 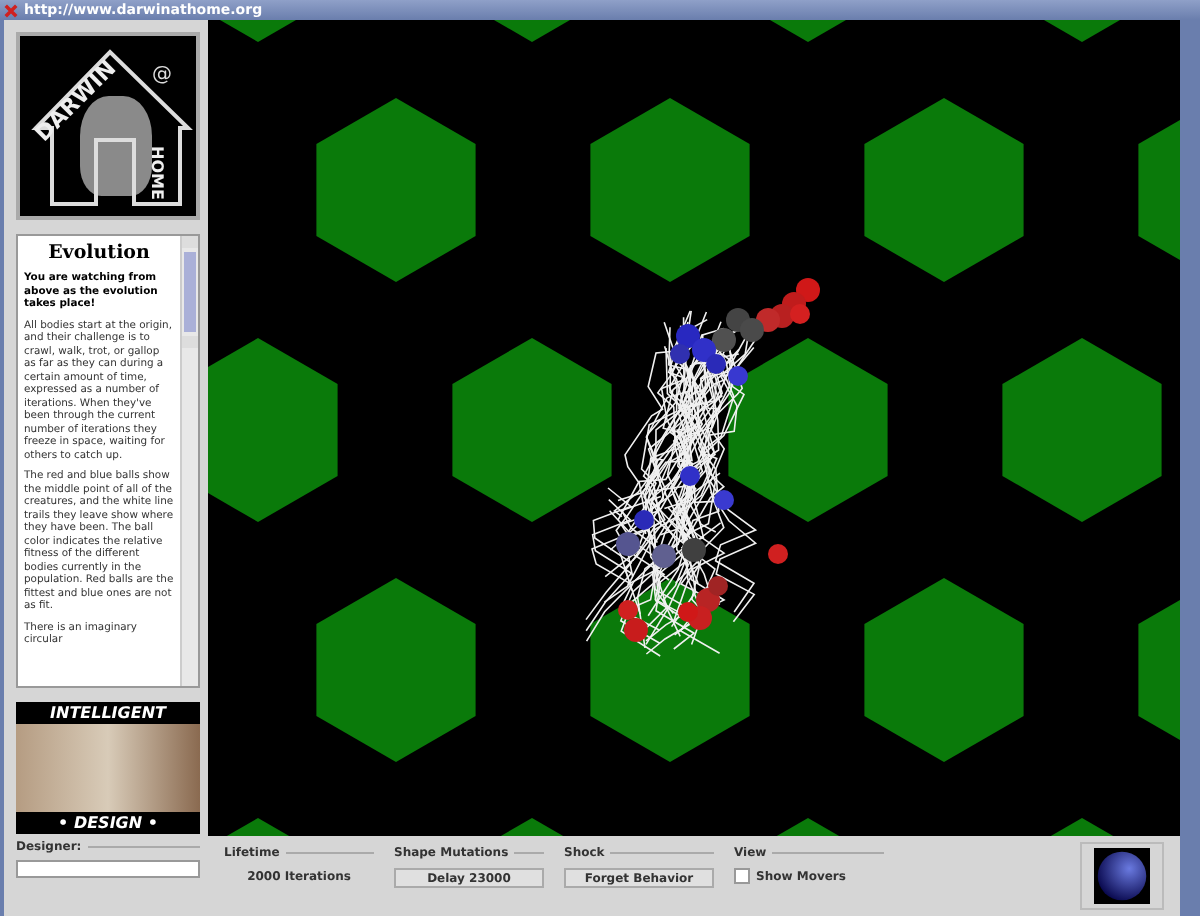 What do you see at coordinates (742, 876) in the screenshot?
I see `show-movers-checkbox` at bounding box center [742, 876].